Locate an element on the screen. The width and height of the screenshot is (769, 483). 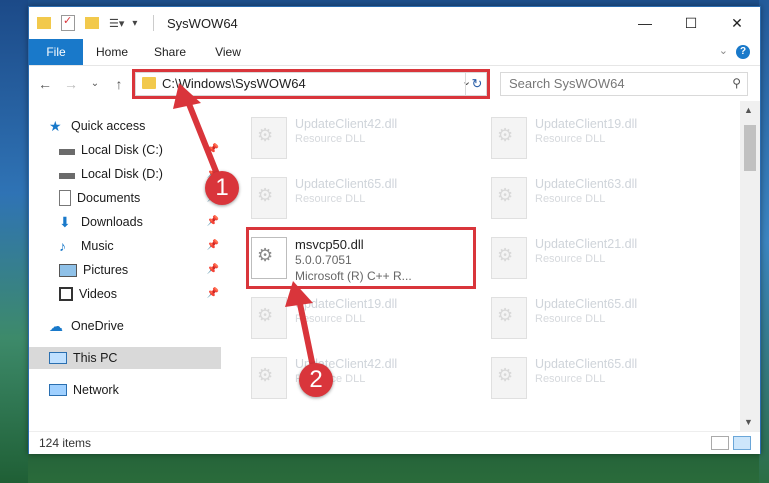
arrow-2-head is located at coordinates (299, 294).